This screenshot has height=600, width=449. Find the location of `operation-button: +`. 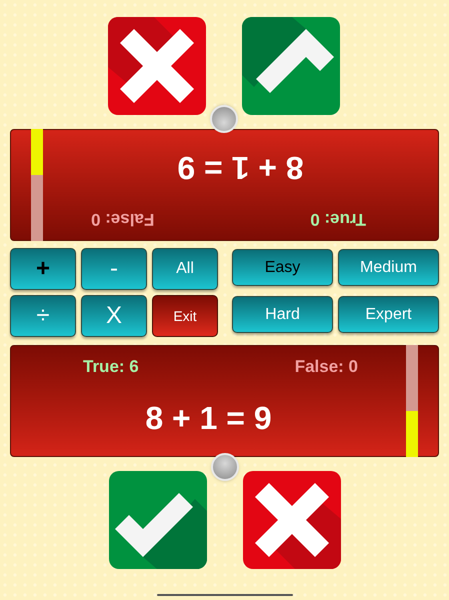

operation-button: + is located at coordinates (43, 269).